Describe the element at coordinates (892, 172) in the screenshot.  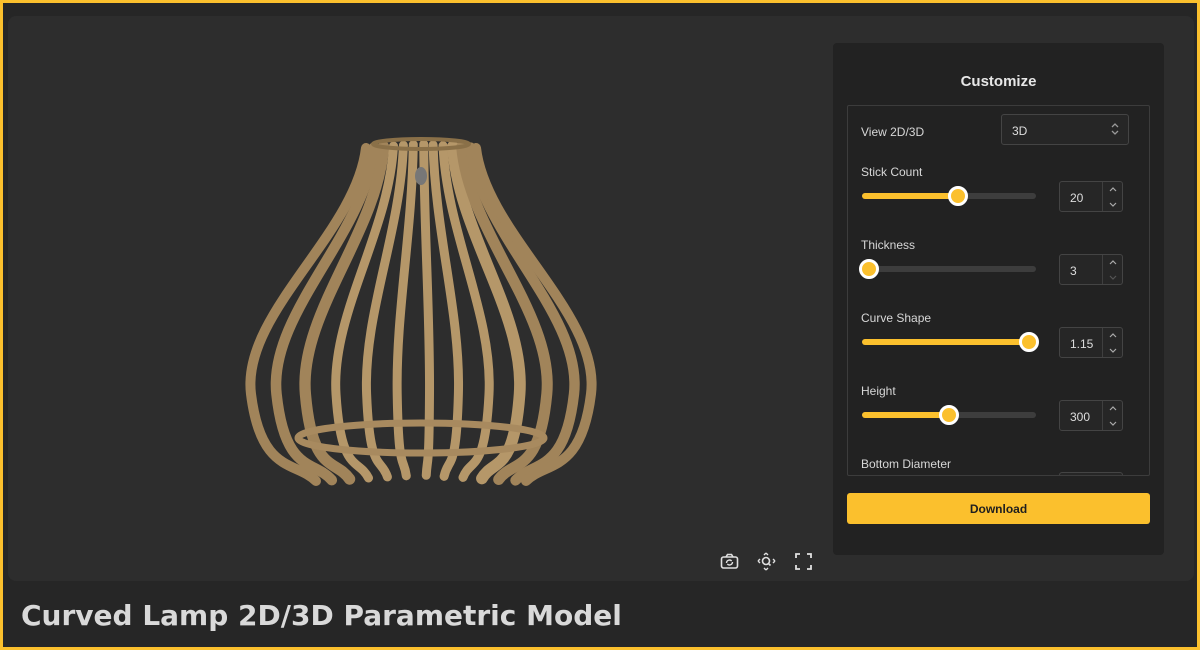
I see `stick-count-label: Stick Count` at that location.